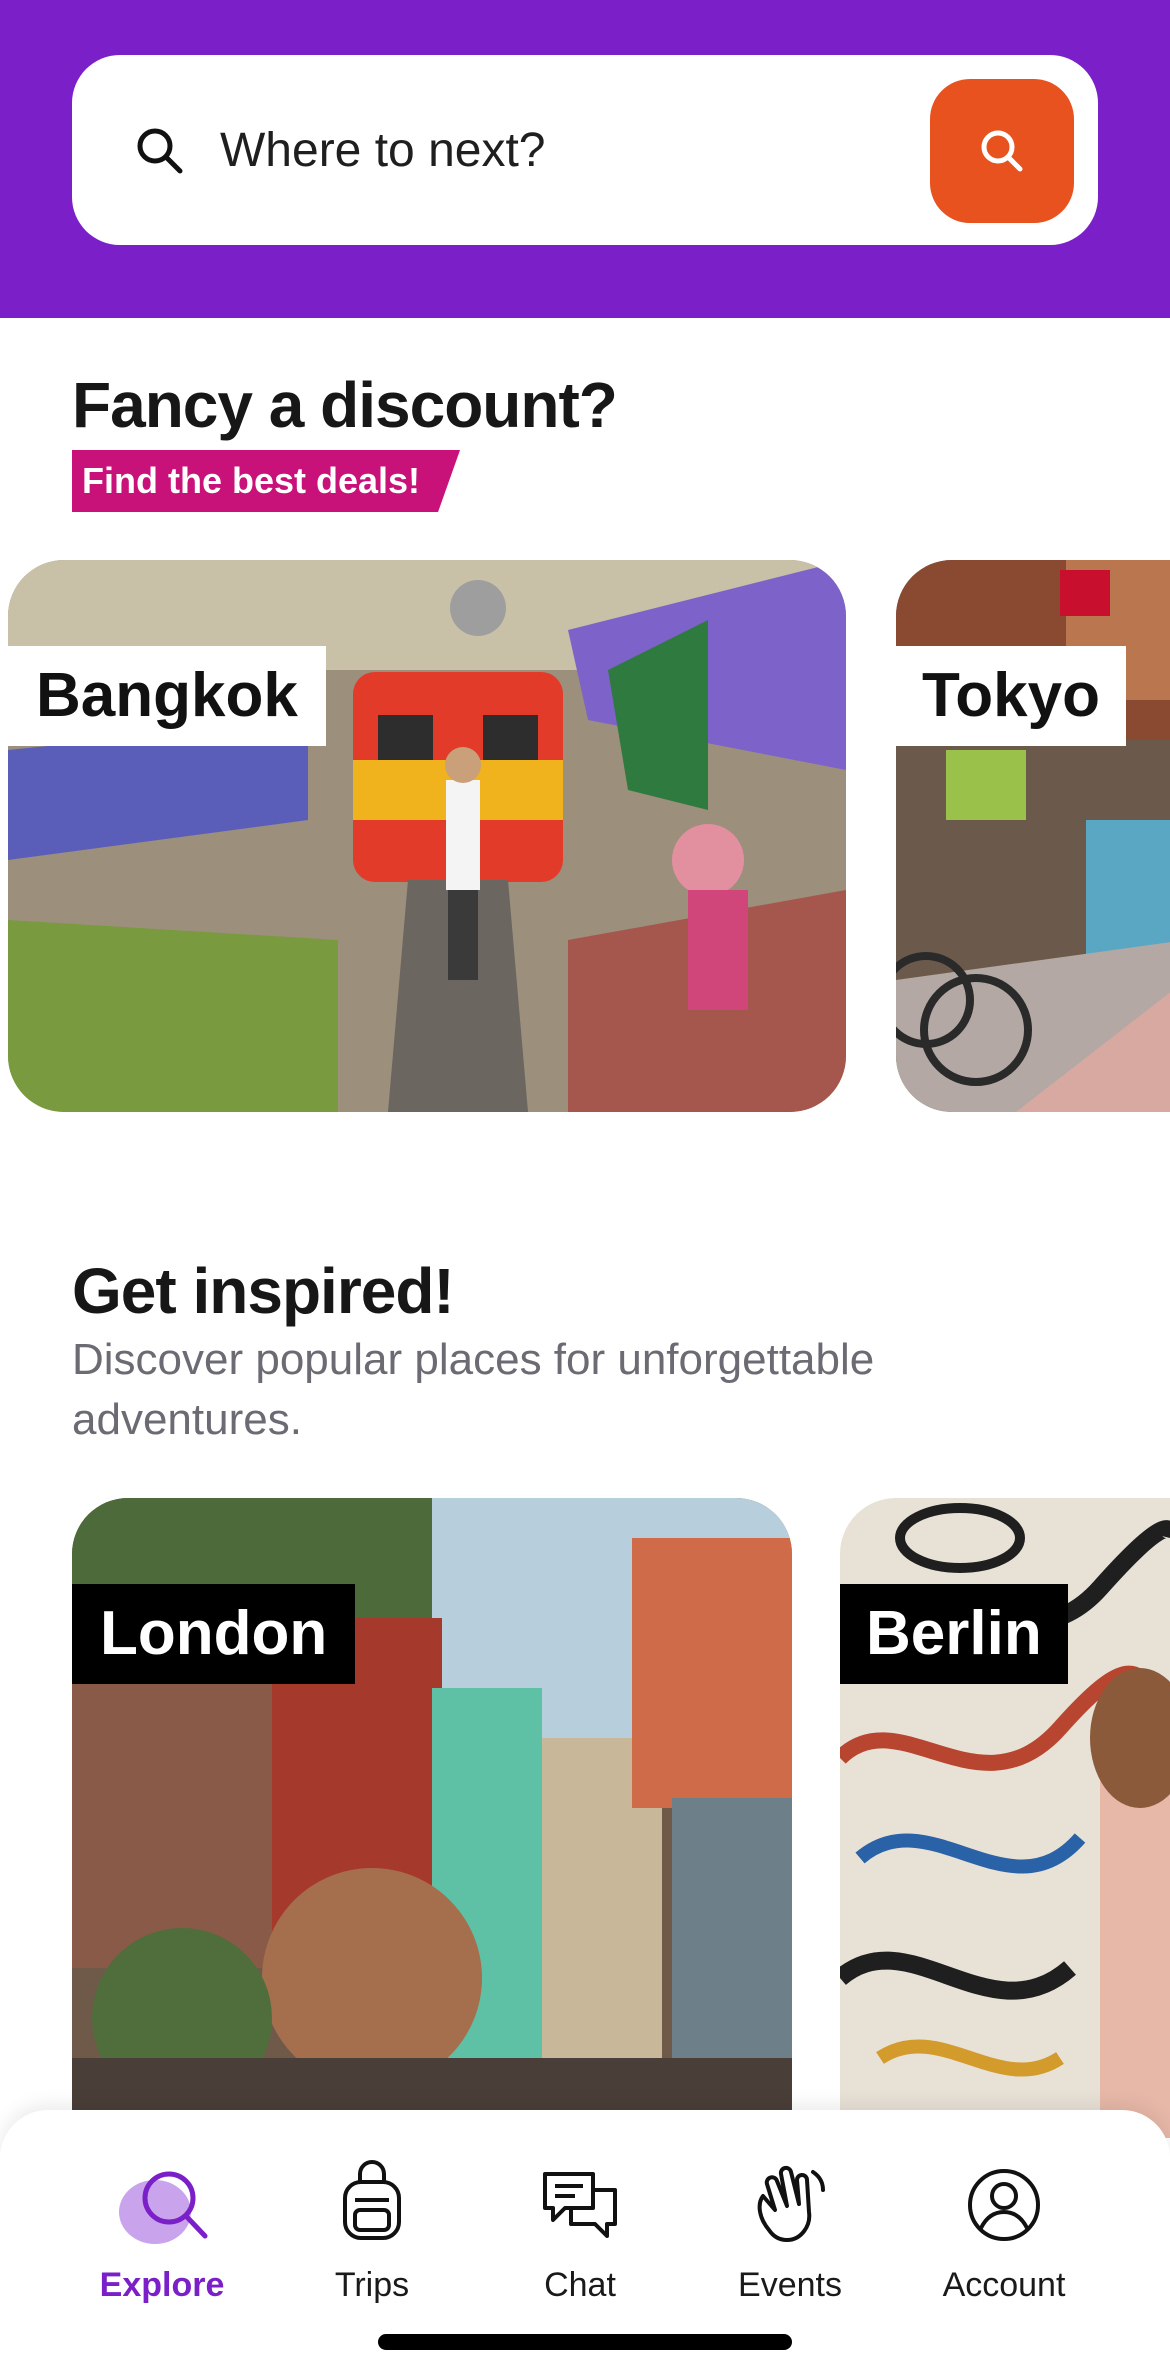 The height and width of the screenshot is (2374, 1170). What do you see at coordinates (1004, 2285) in the screenshot?
I see `nav-label: Account` at bounding box center [1004, 2285].